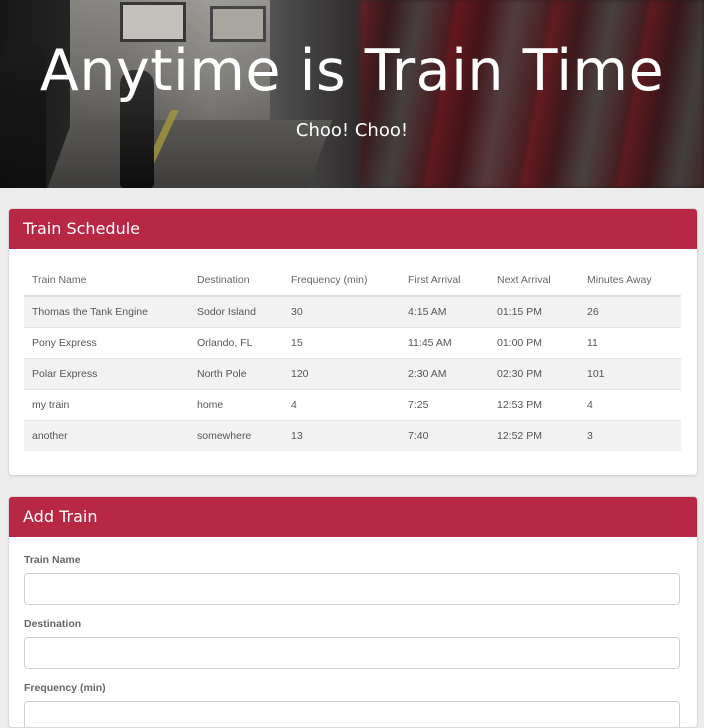 The width and height of the screenshot is (704, 728). I want to click on cell-train-name: Thomas the Tank Engine, so click(106, 311).